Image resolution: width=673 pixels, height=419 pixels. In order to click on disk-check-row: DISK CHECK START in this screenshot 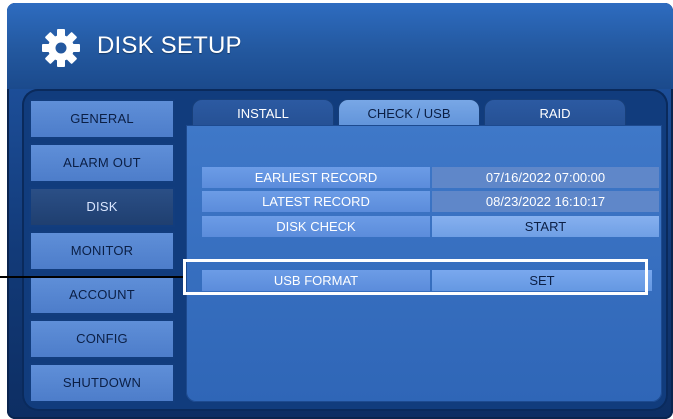, I will do `click(430, 226)`.